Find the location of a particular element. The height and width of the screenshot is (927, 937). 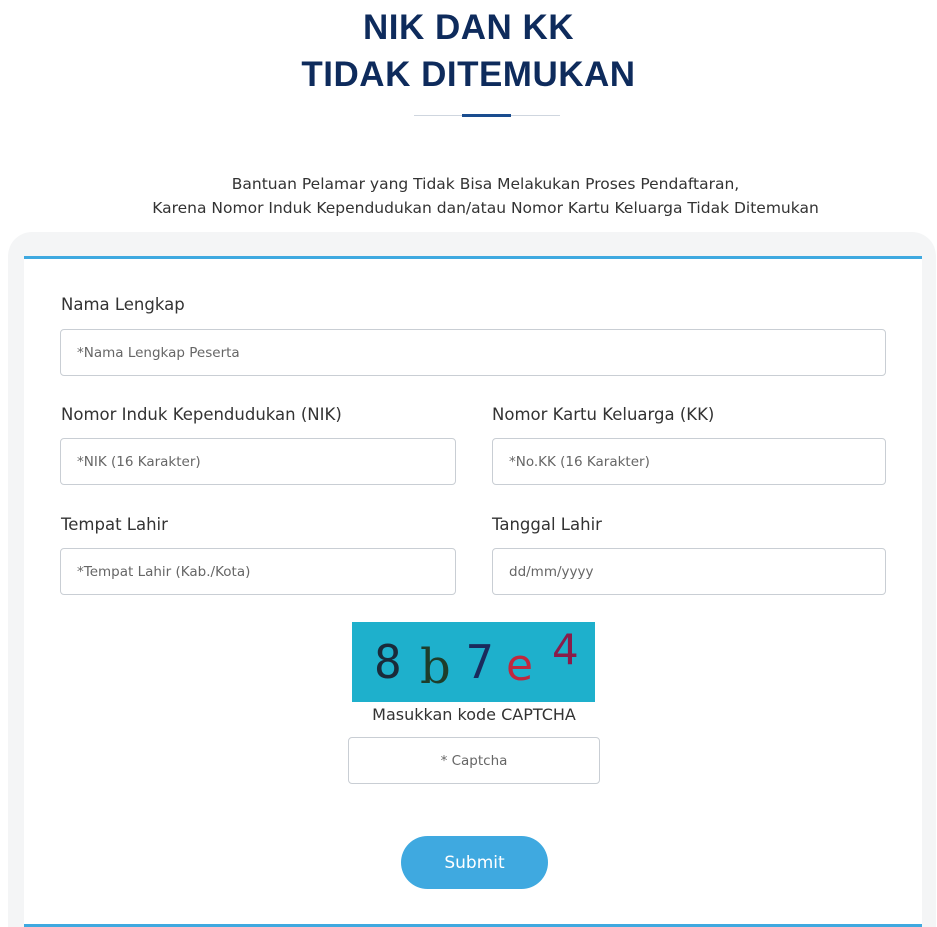

page-title-line-2: TIDAK DITEMUKAN is located at coordinates (468, 74).